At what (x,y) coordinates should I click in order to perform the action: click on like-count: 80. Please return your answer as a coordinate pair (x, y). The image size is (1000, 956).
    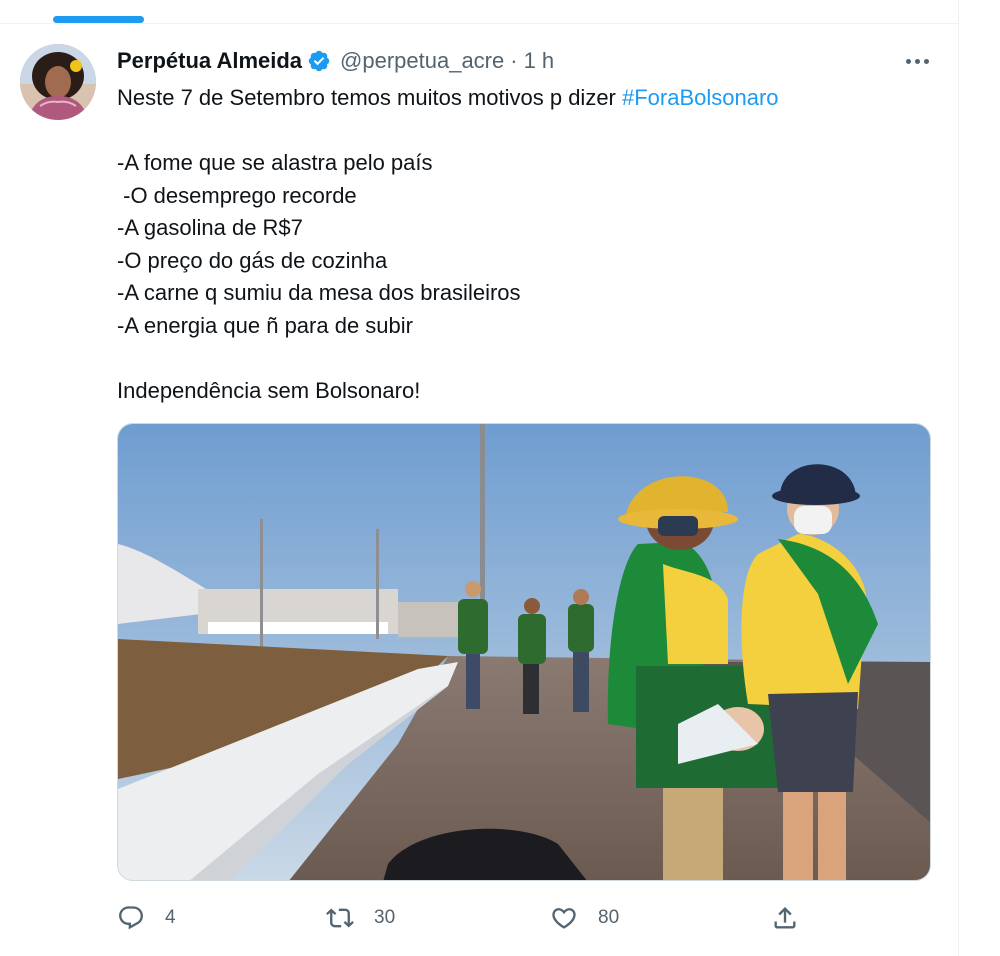
    Looking at the image, I should click on (609, 917).